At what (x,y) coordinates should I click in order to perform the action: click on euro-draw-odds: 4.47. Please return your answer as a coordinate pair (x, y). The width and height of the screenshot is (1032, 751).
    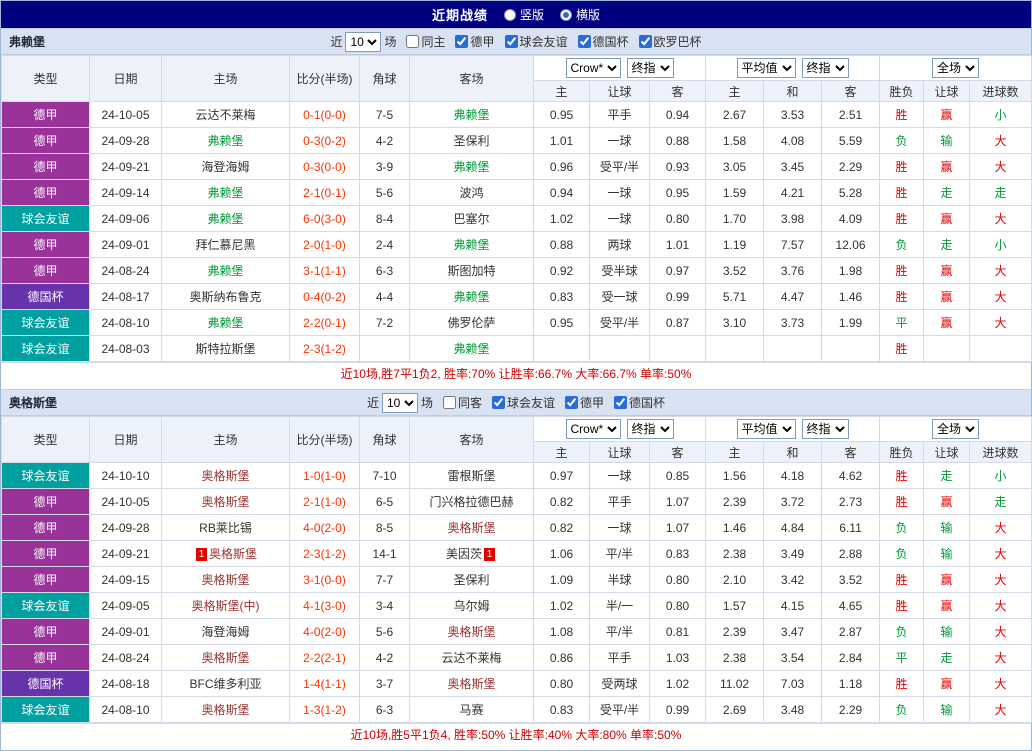
    Looking at the image, I should click on (793, 296).